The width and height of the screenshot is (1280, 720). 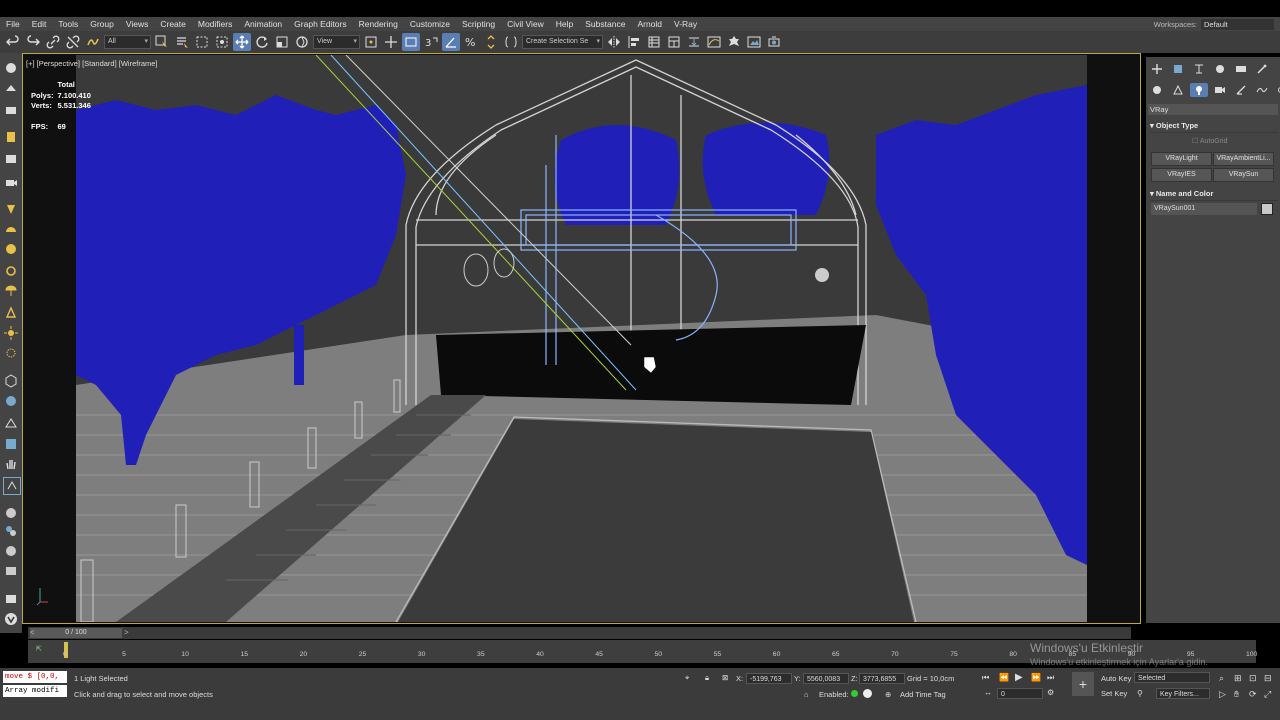 What do you see at coordinates (102, 24) in the screenshot?
I see `menu-group: Group` at bounding box center [102, 24].